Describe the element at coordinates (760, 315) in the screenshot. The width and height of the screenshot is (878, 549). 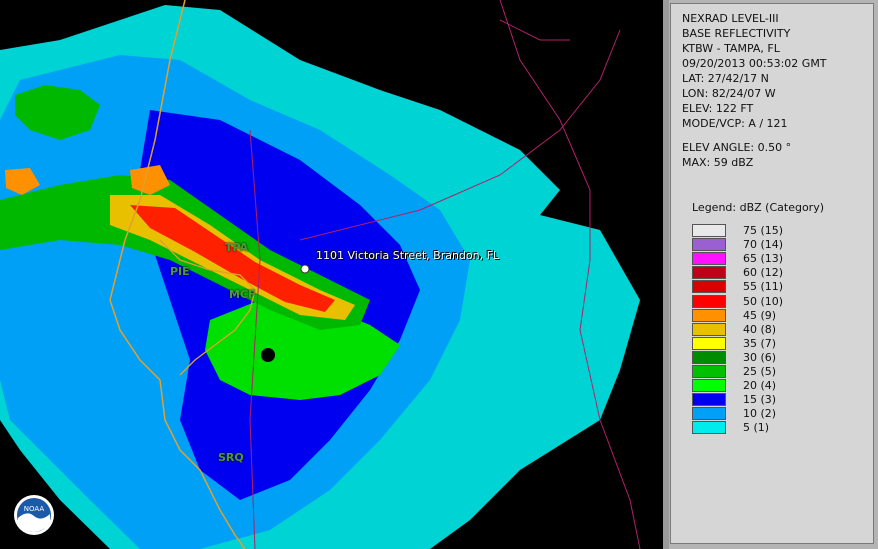
I see `legend-label: 45 (9)` at that location.